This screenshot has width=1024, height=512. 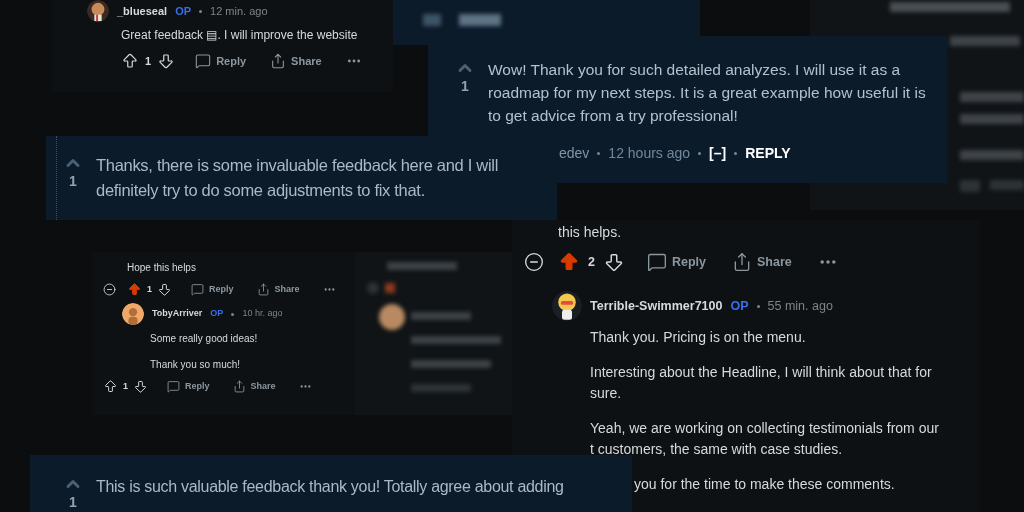 I want to click on comment-text: Great feedback ▤. I will improve the website, so click(x=240, y=35).